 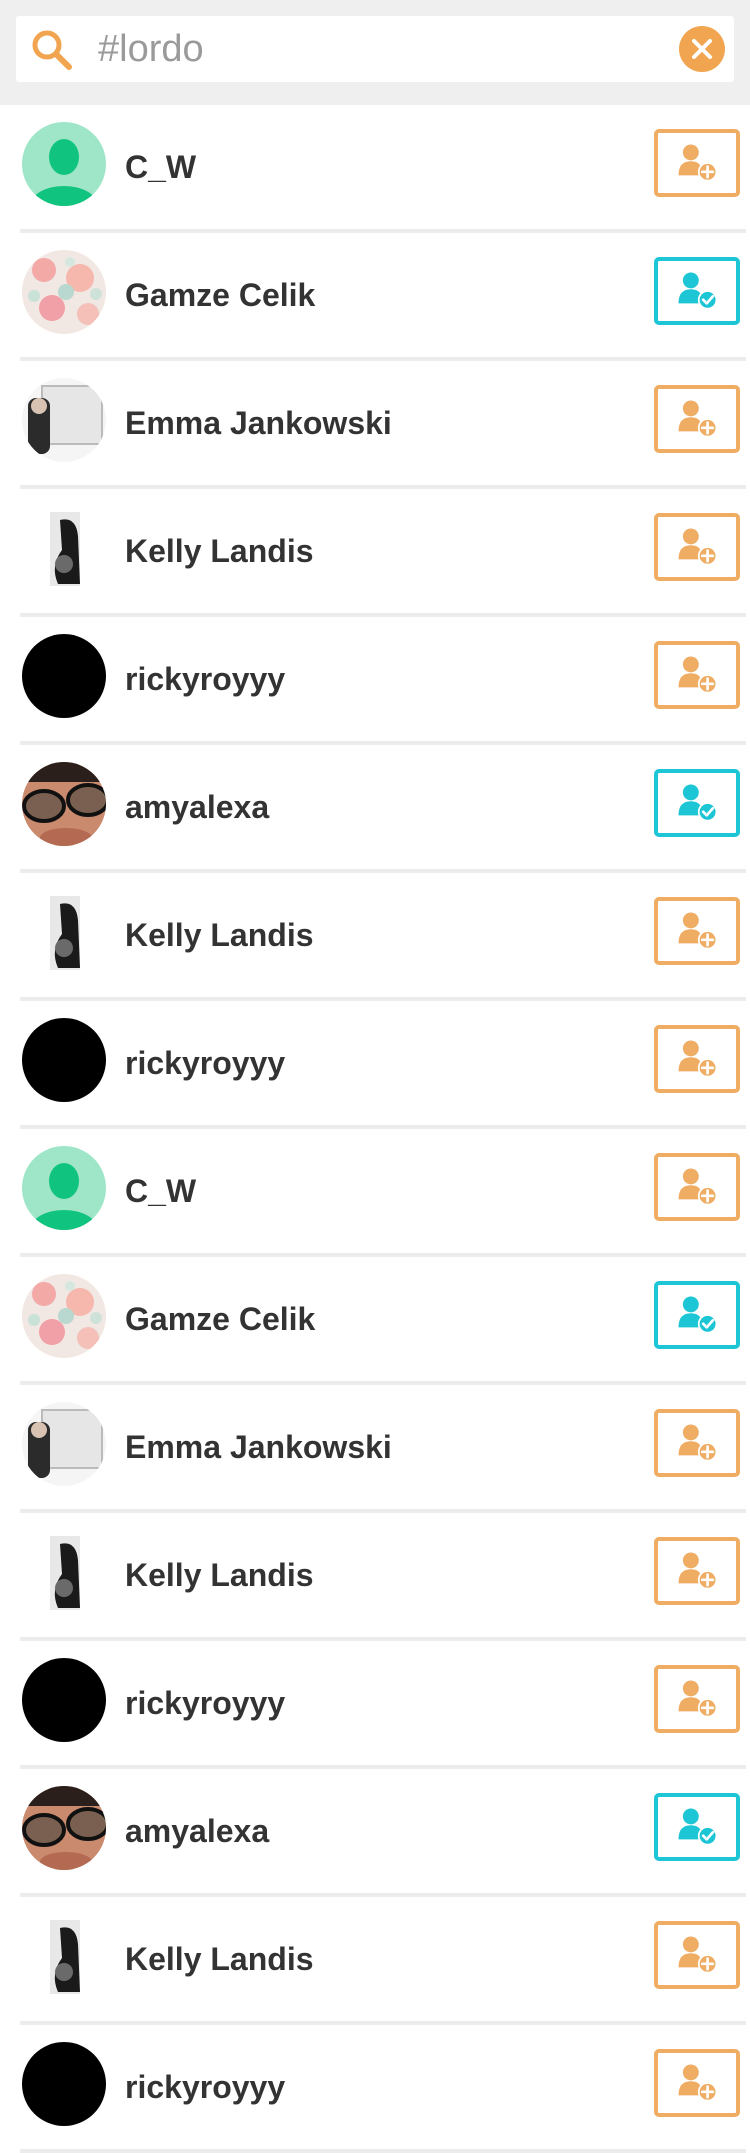 I want to click on search-icon, so click(x=52, y=50).